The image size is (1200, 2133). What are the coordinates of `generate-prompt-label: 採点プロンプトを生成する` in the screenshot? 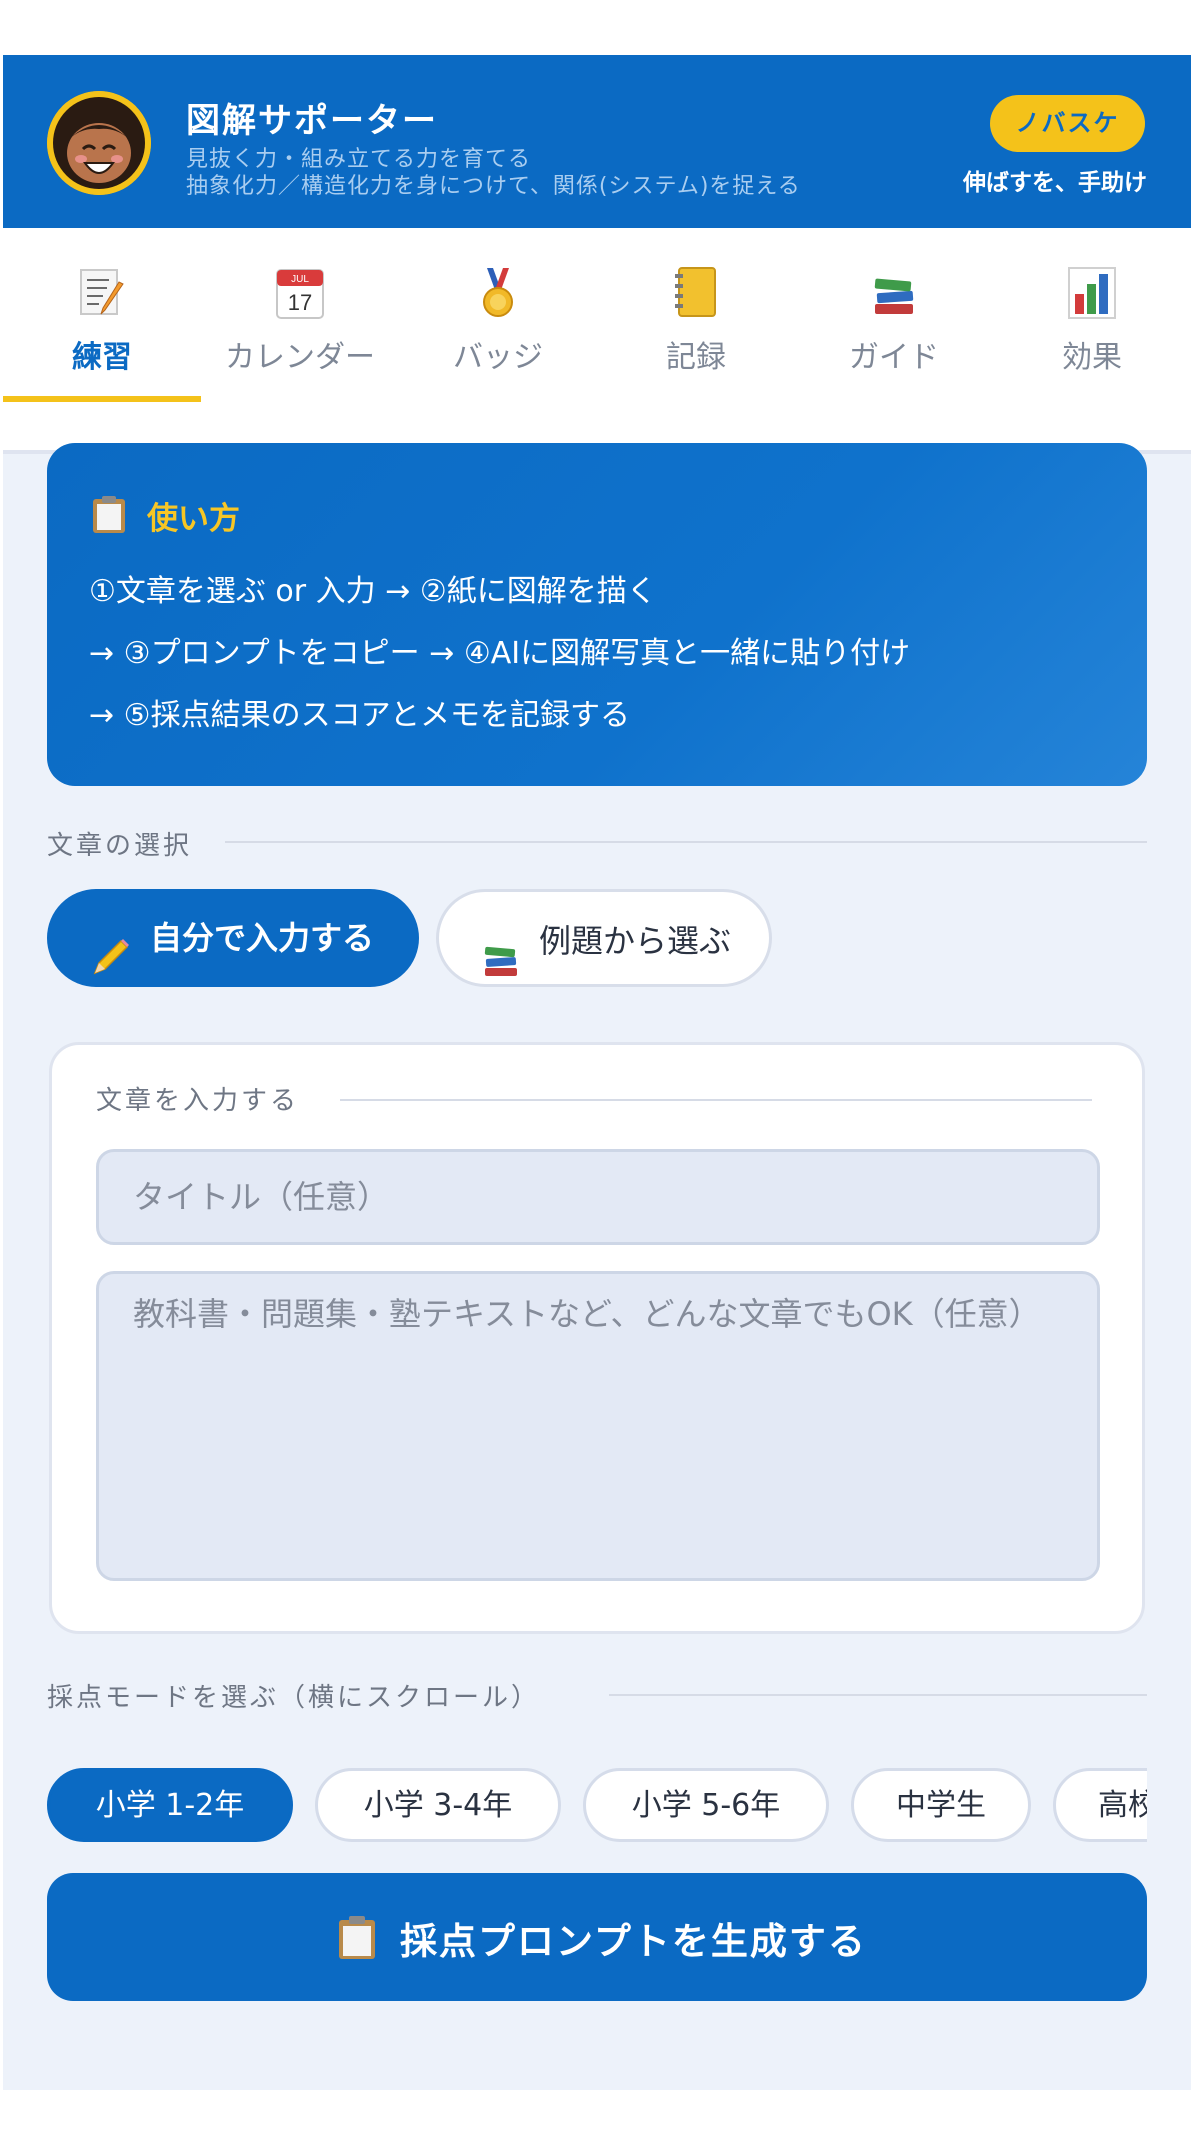 It's located at (633, 1941).